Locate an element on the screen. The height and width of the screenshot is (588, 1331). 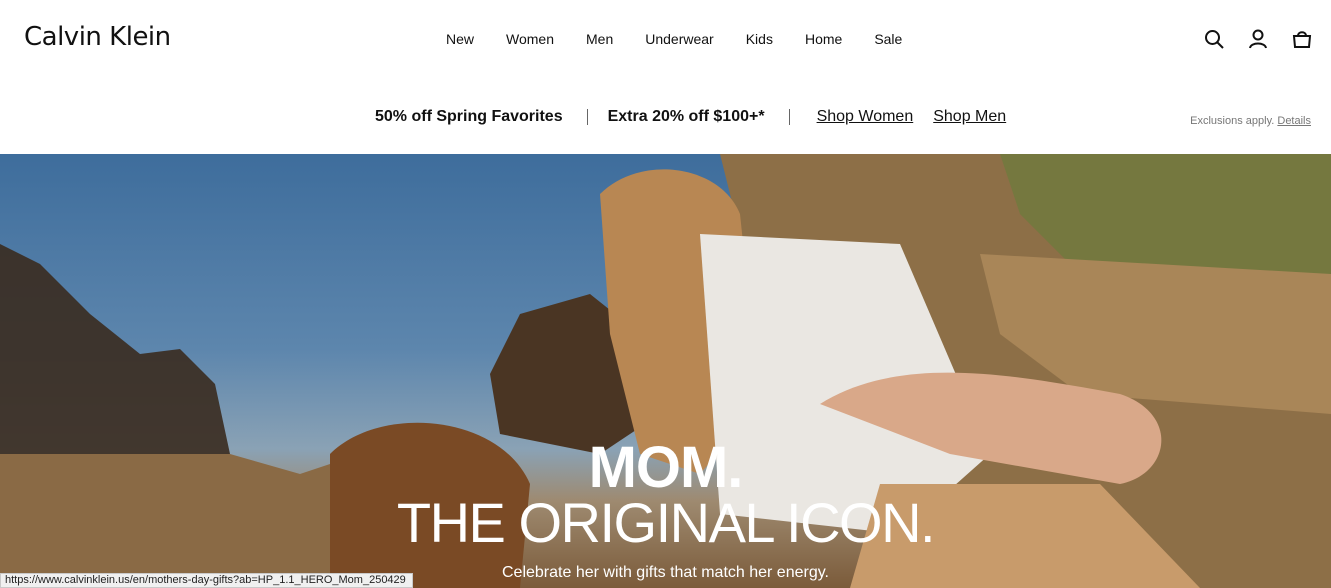
promo-offer-2: Extra 20% off $100+* is located at coordinates (686, 116).